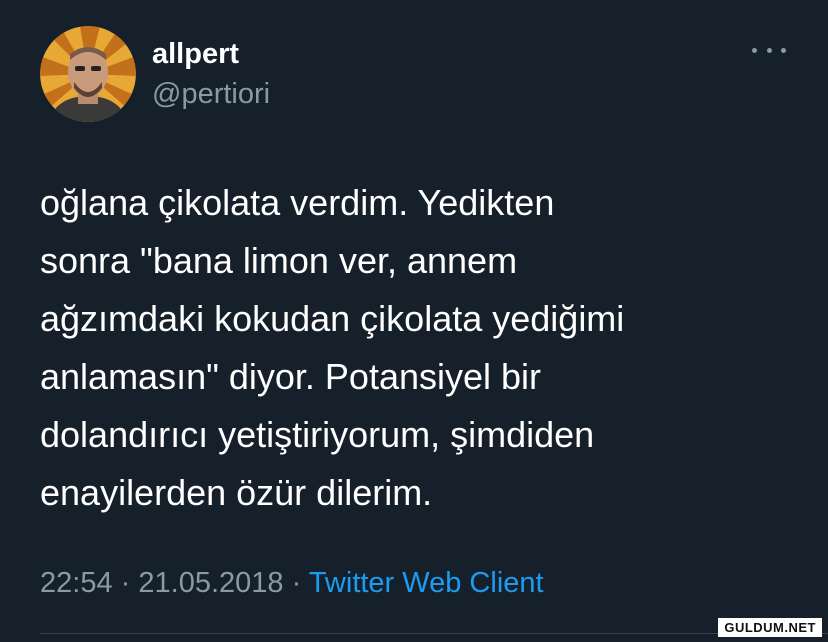  I want to click on tweet-client-link: Twitter Web Client, so click(426, 583).